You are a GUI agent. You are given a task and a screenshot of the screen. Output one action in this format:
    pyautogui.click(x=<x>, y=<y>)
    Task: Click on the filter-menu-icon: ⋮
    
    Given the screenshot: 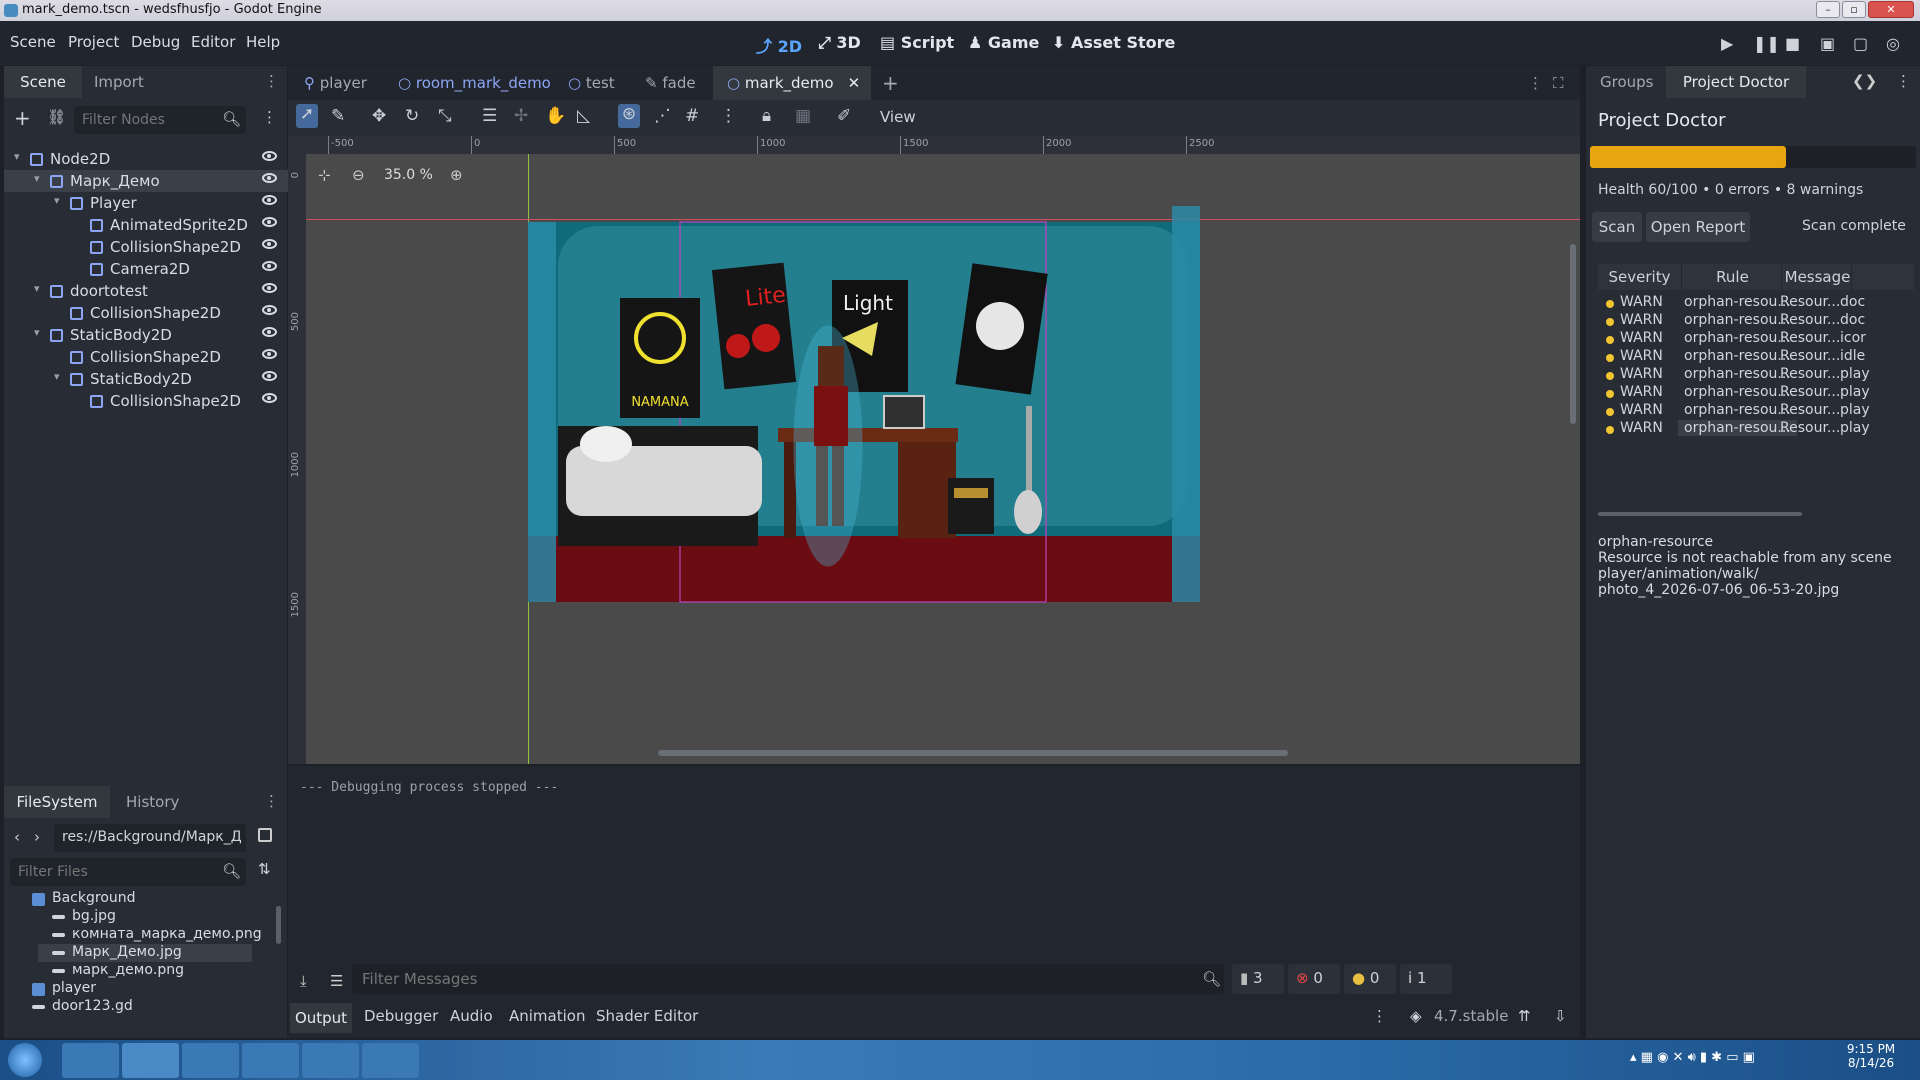 What is the action you would take?
    pyautogui.click(x=269, y=117)
    